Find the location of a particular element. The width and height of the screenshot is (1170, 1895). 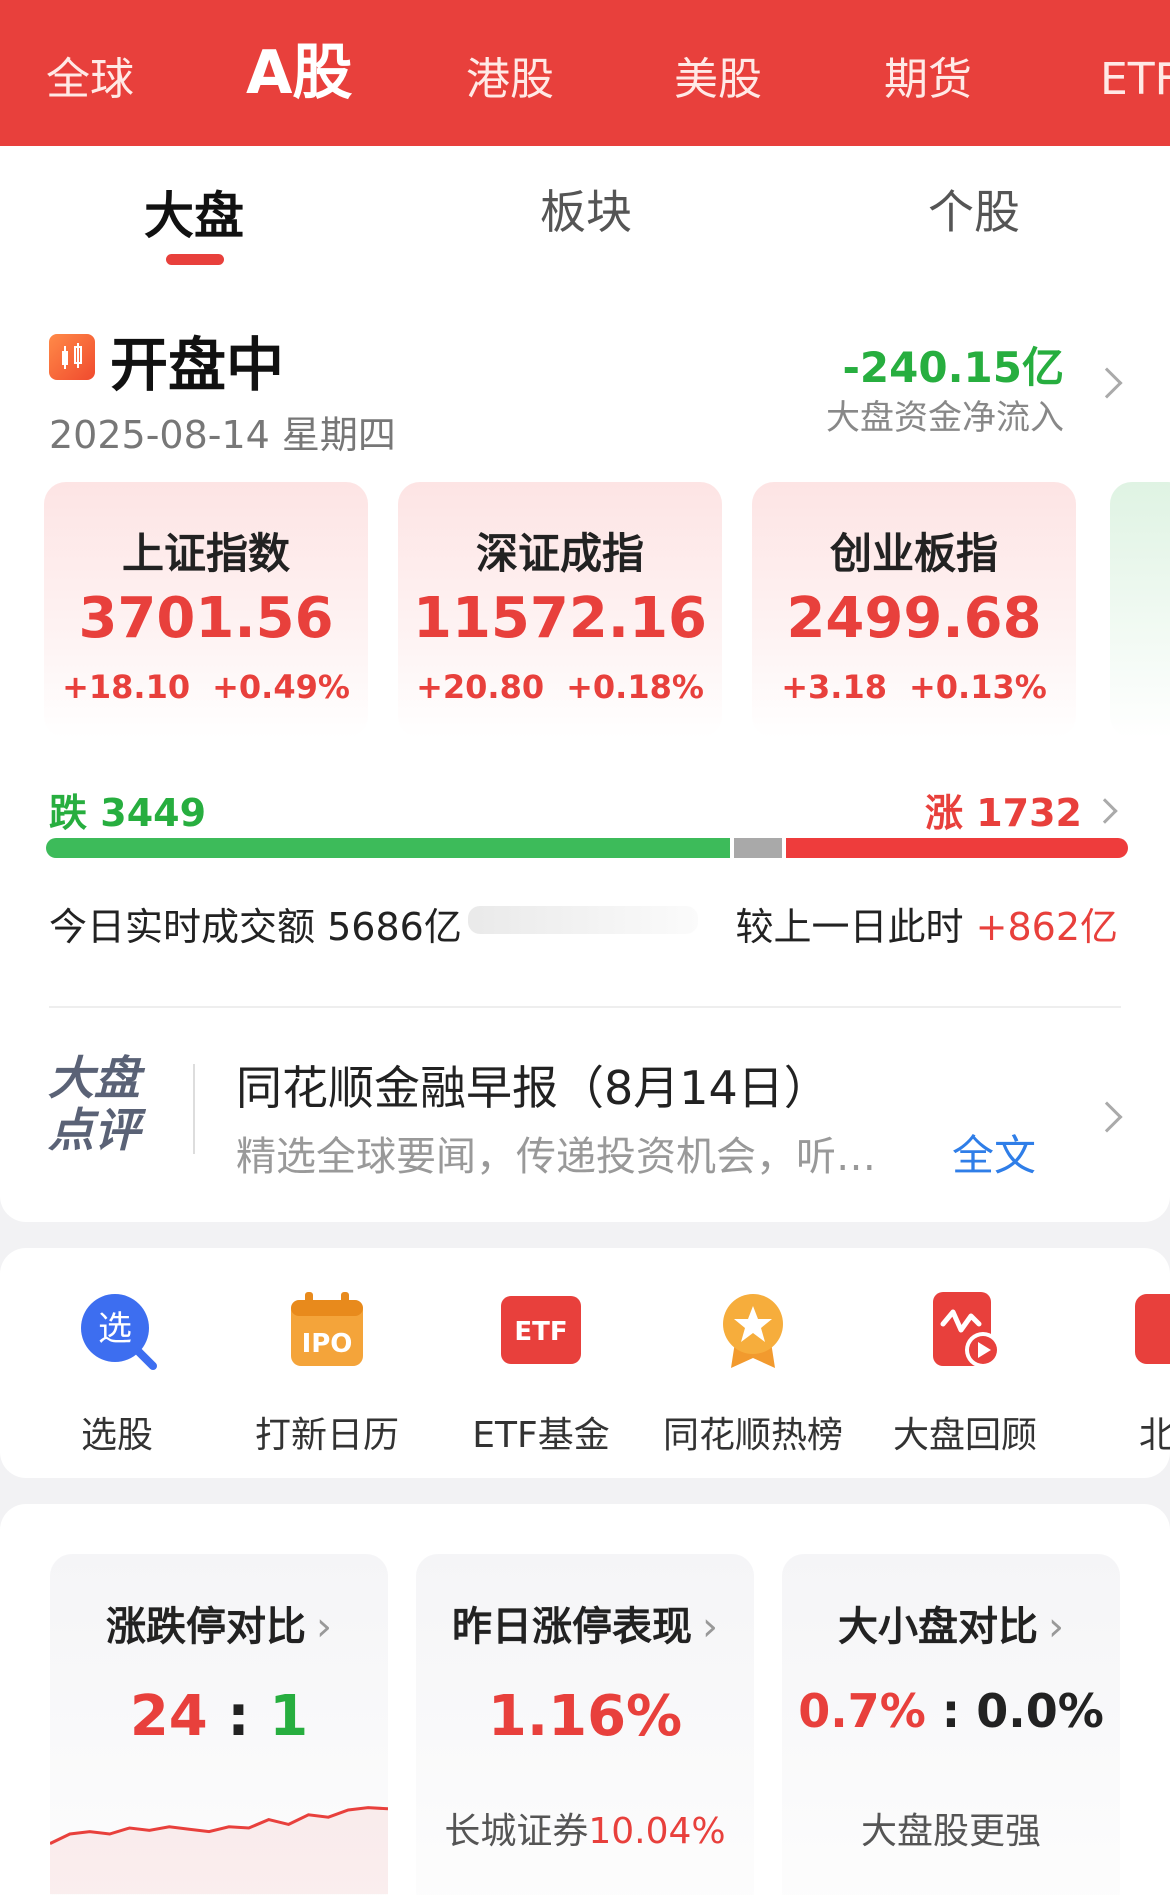

index-name: 深证成指 is located at coordinates (559, 553).